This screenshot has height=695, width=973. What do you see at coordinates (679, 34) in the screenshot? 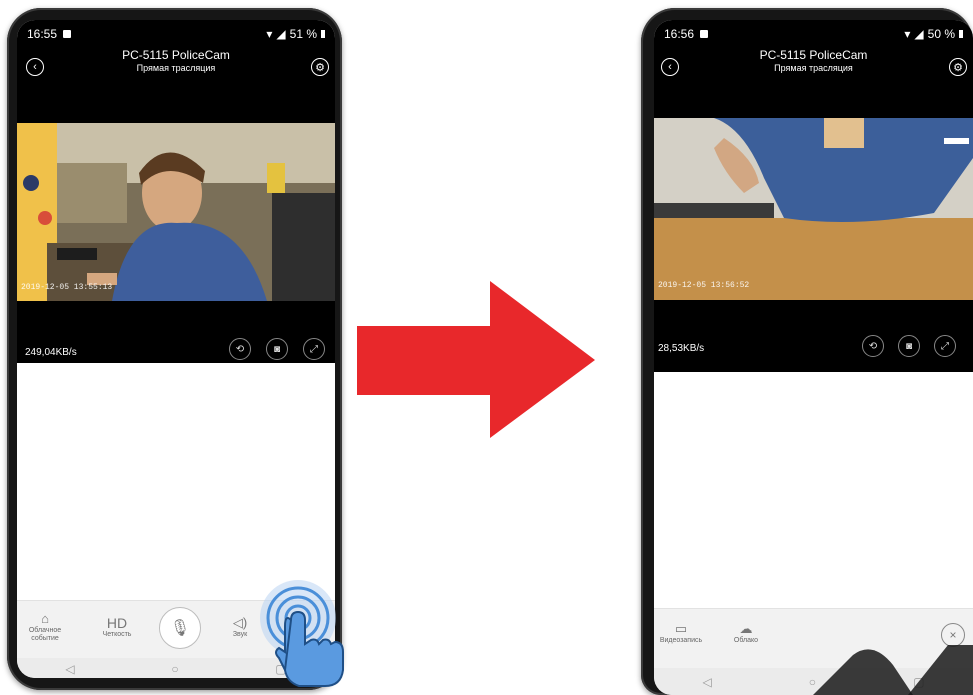
I see `right-status-time: 16:56` at bounding box center [679, 34].